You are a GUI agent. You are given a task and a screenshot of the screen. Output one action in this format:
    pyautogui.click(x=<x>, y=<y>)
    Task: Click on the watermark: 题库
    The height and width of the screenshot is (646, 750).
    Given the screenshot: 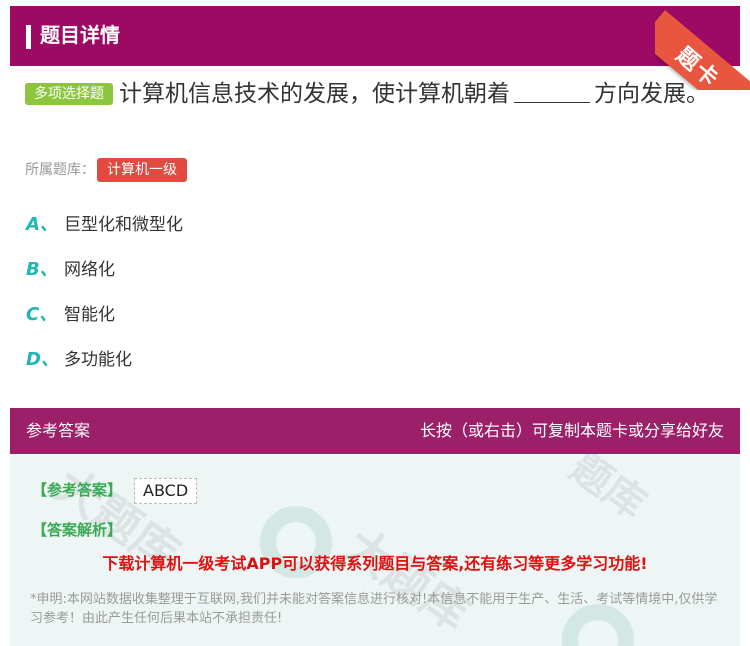 What is the action you would take?
    pyautogui.click(x=607, y=491)
    